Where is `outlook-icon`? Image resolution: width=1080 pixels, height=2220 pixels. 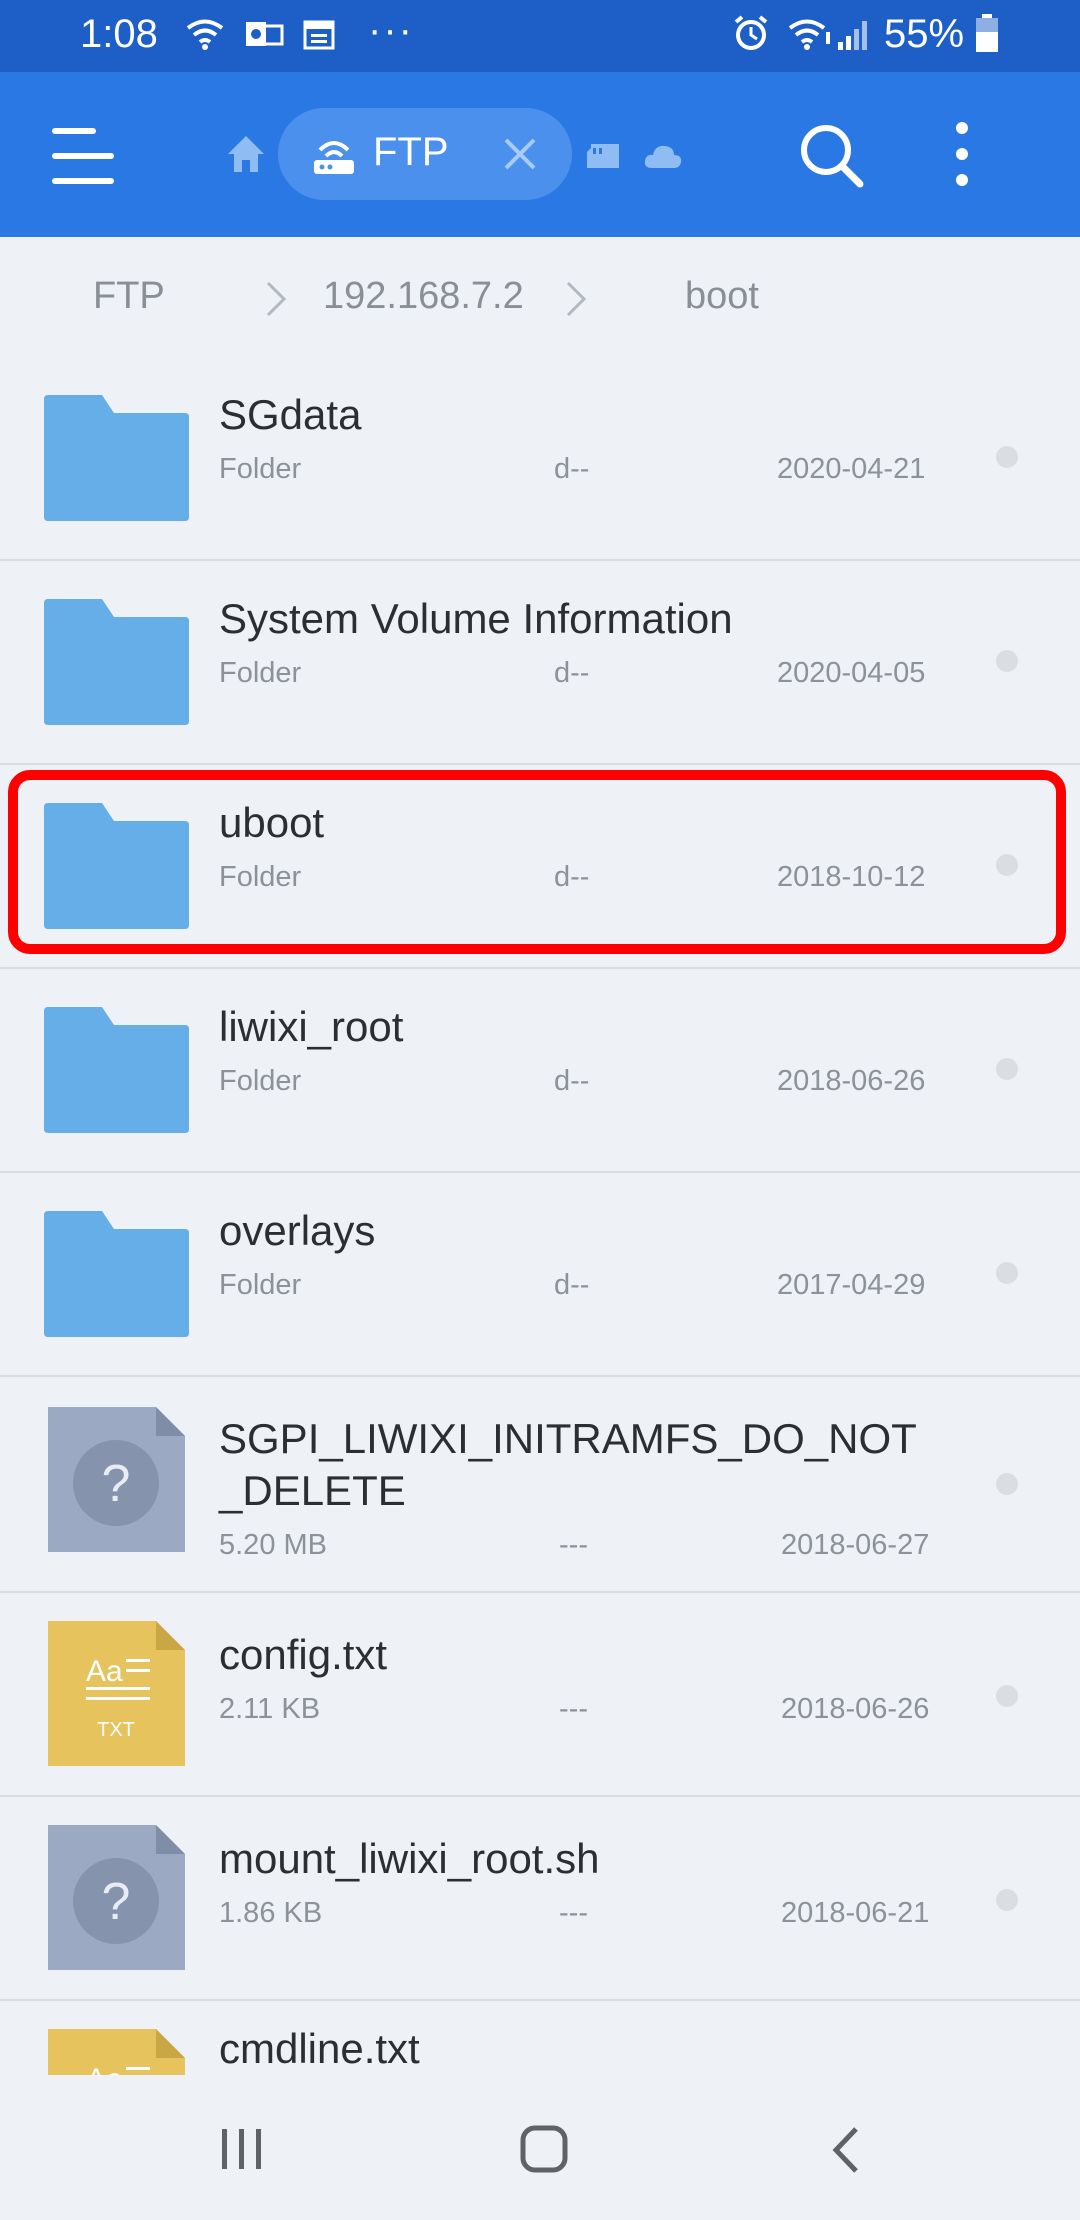 outlook-icon is located at coordinates (265, 34).